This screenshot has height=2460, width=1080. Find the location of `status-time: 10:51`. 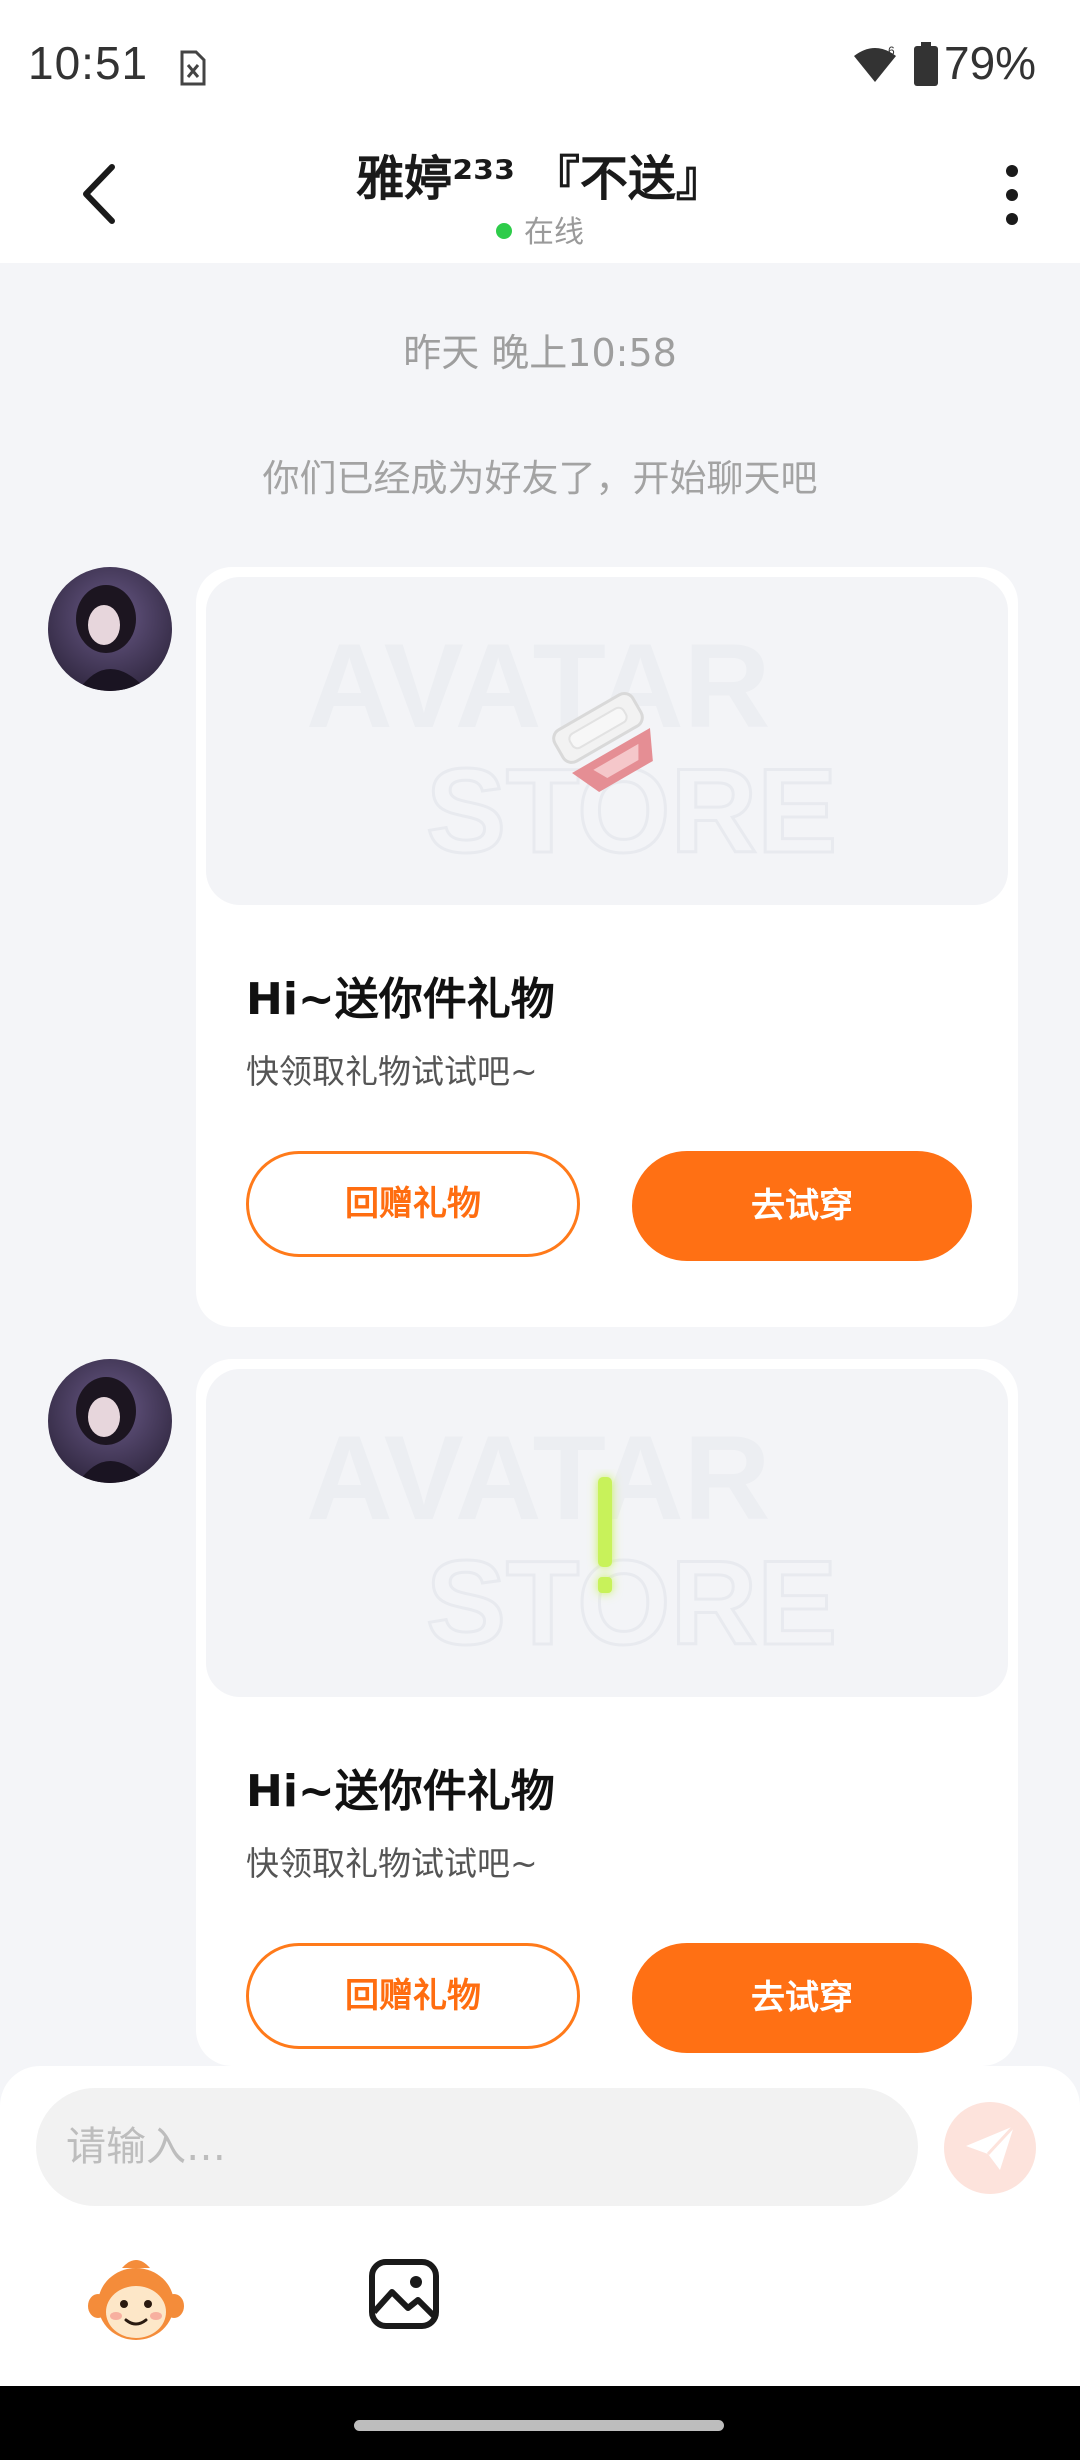

status-time: 10:51 is located at coordinates (88, 63).